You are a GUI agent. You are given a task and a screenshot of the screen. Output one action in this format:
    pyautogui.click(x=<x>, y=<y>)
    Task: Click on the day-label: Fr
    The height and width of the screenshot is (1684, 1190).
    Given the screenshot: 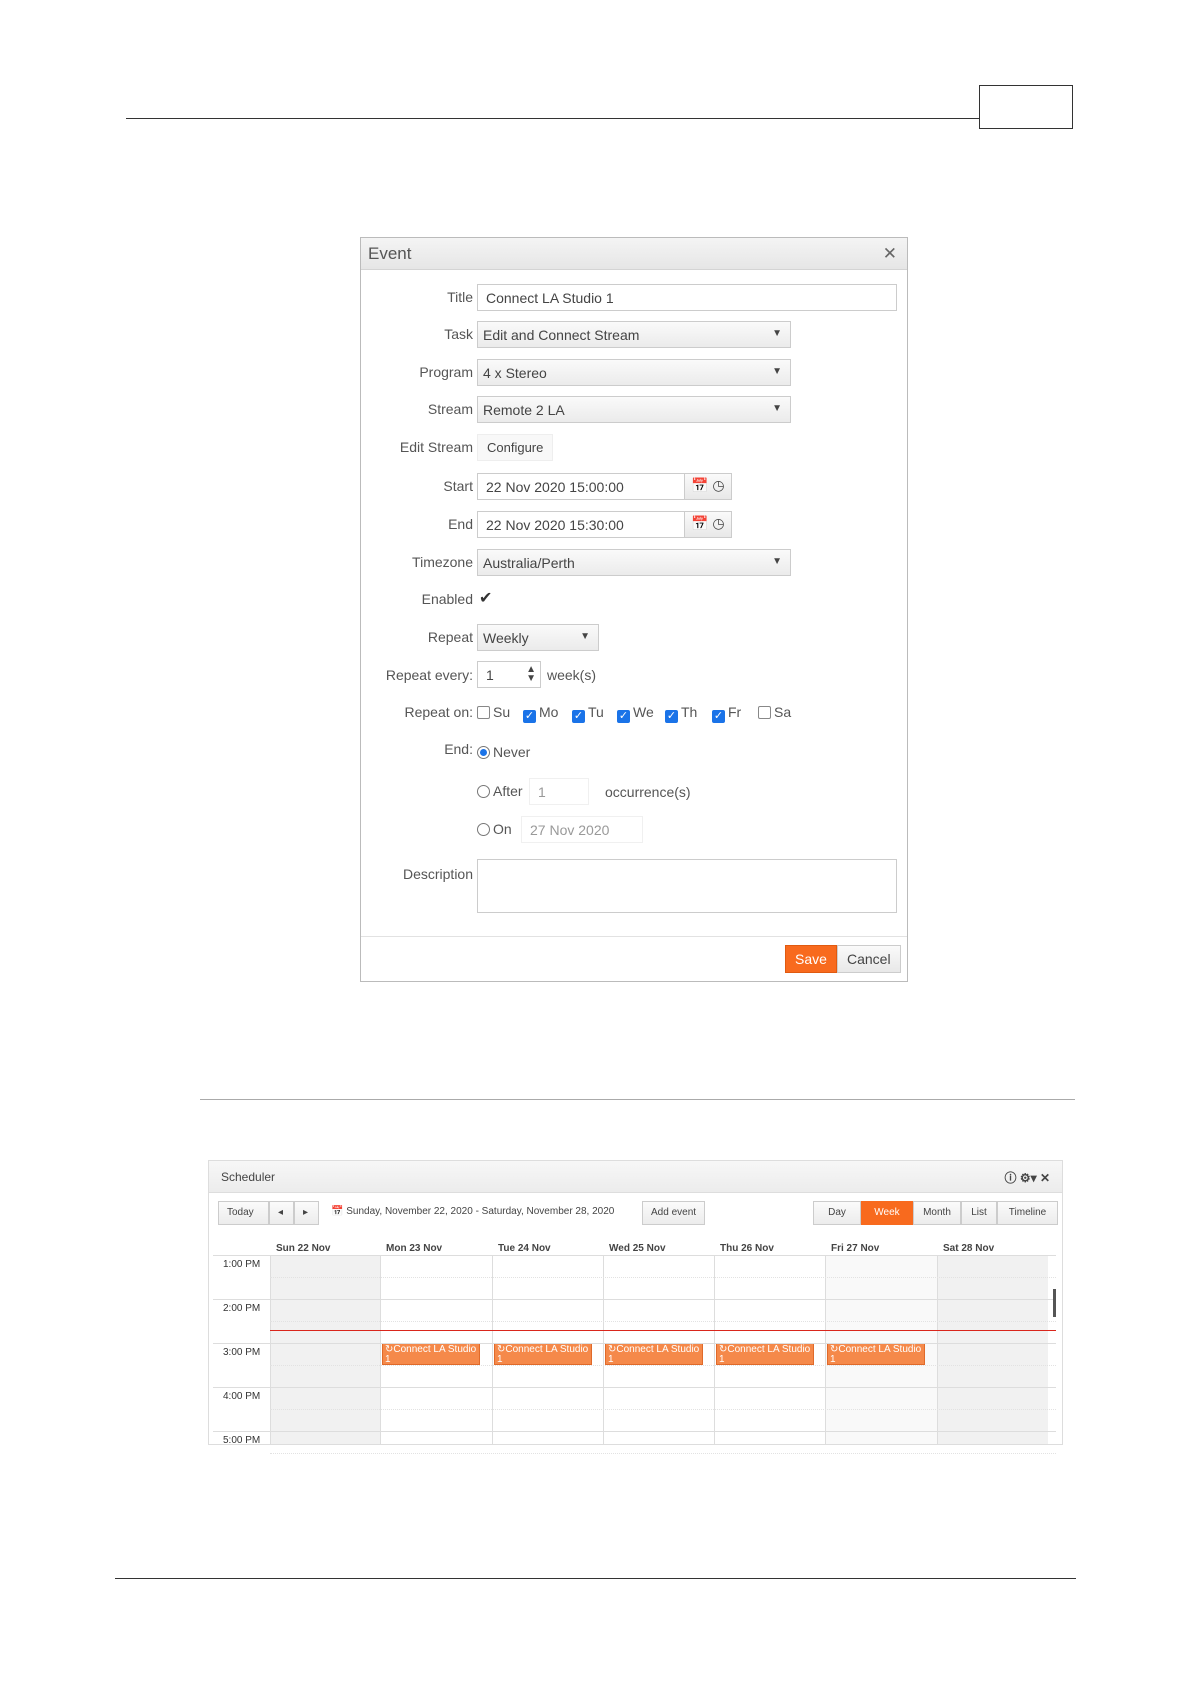 What is the action you would take?
    pyautogui.click(x=735, y=712)
    